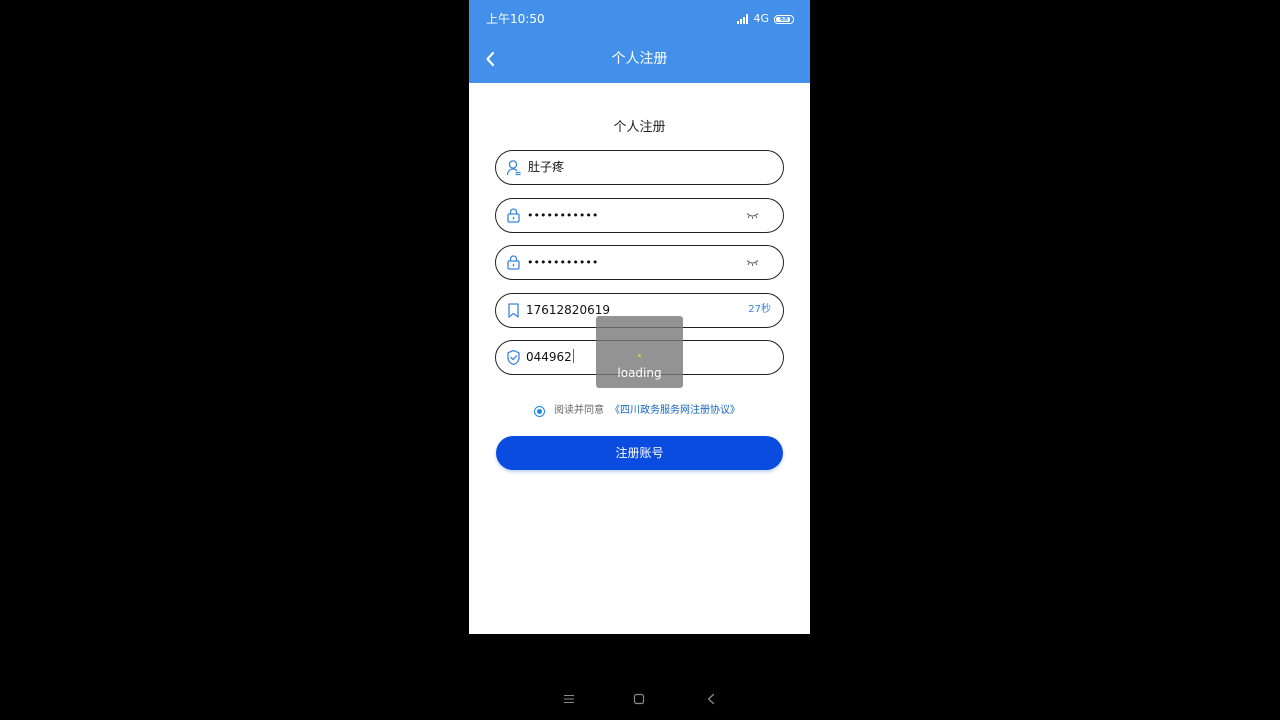 This screenshot has height=720, width=1280. I want to click on agreement-text: 阅读并同意, so click(579, 410).